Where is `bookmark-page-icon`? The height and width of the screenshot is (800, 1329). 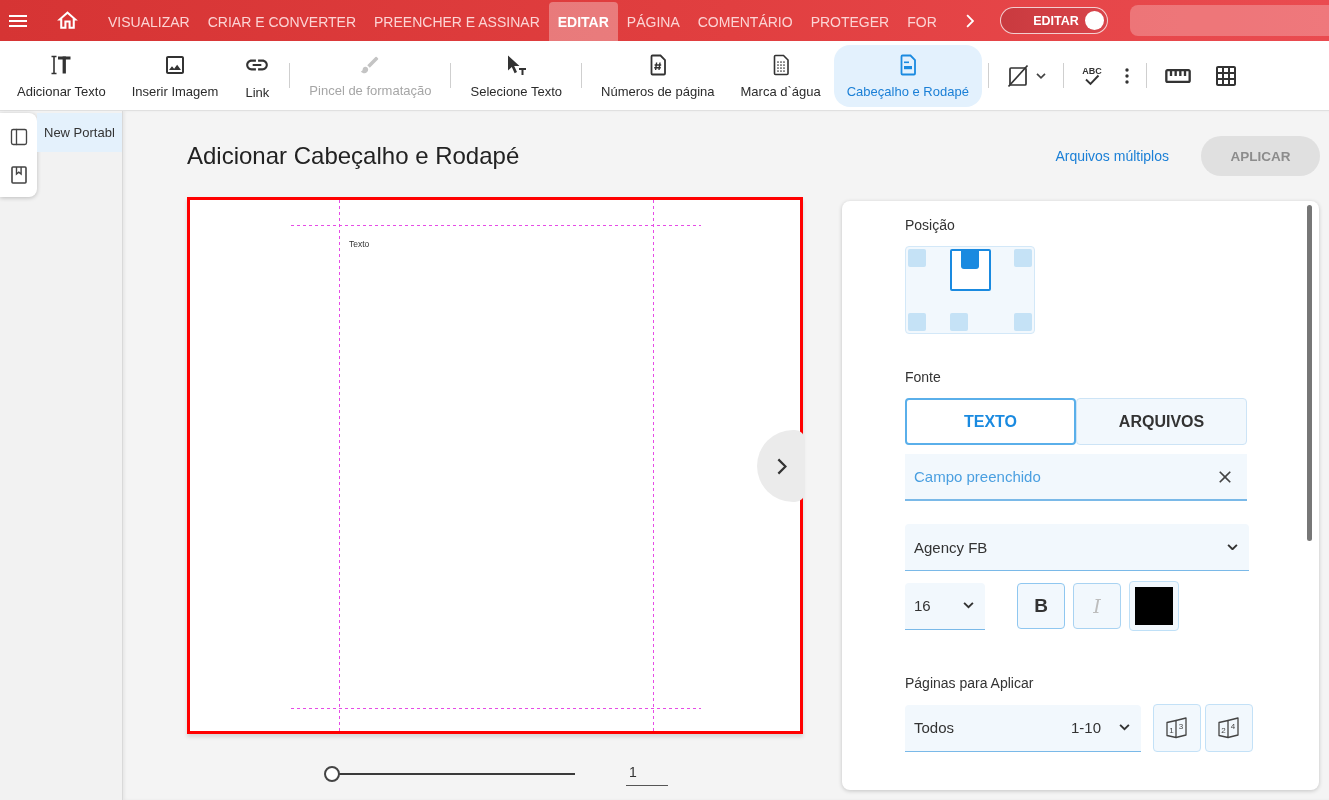
bookmark-page-icon is located at coordinates (18, 174).